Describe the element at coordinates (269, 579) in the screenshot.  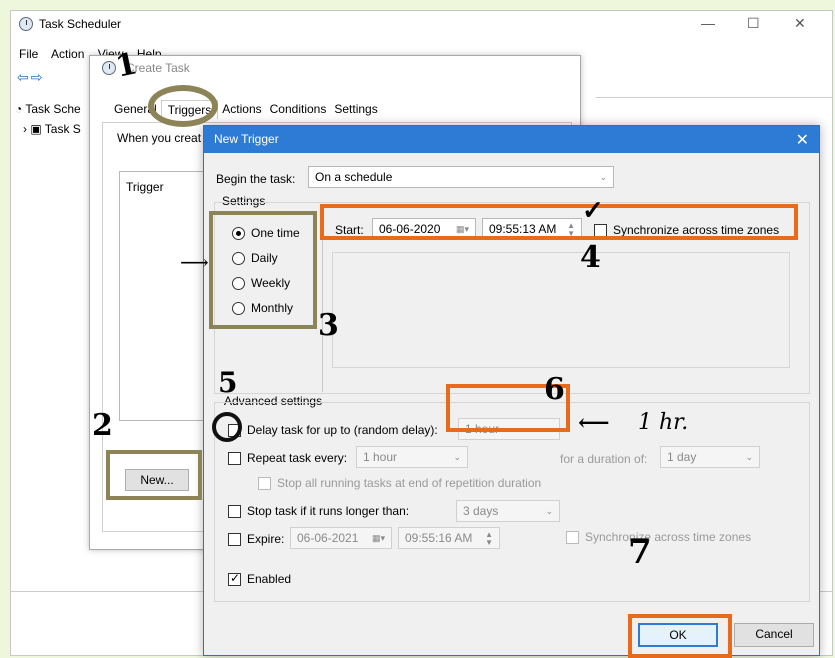
I see `enabled-checkbox-label: Enabled` at that location.